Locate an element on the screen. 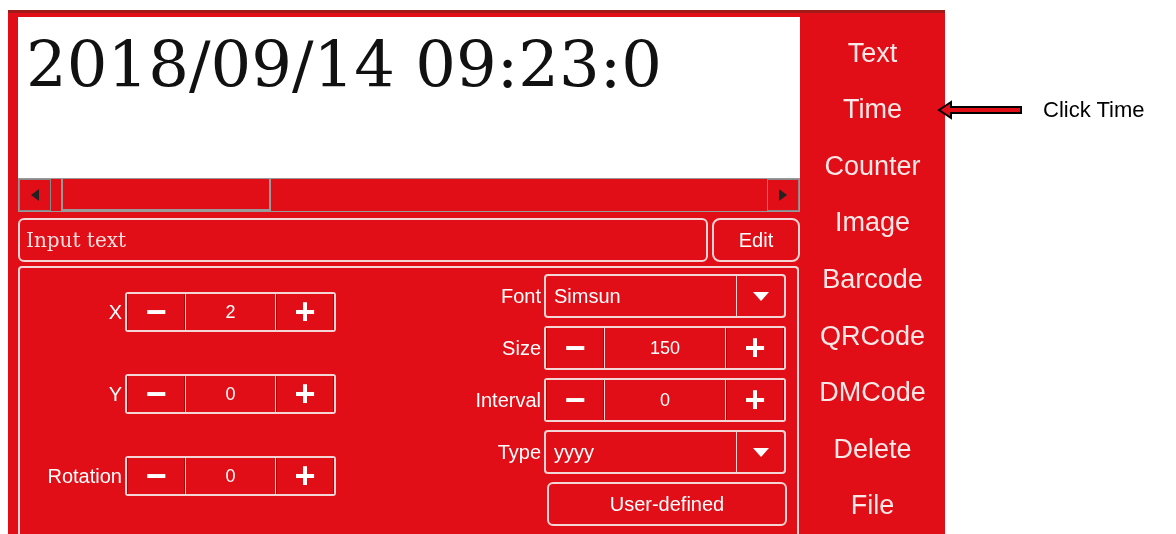 This screenshot has width=1176, height=534. left-triangle-icon is located at coordinates (35, 195).